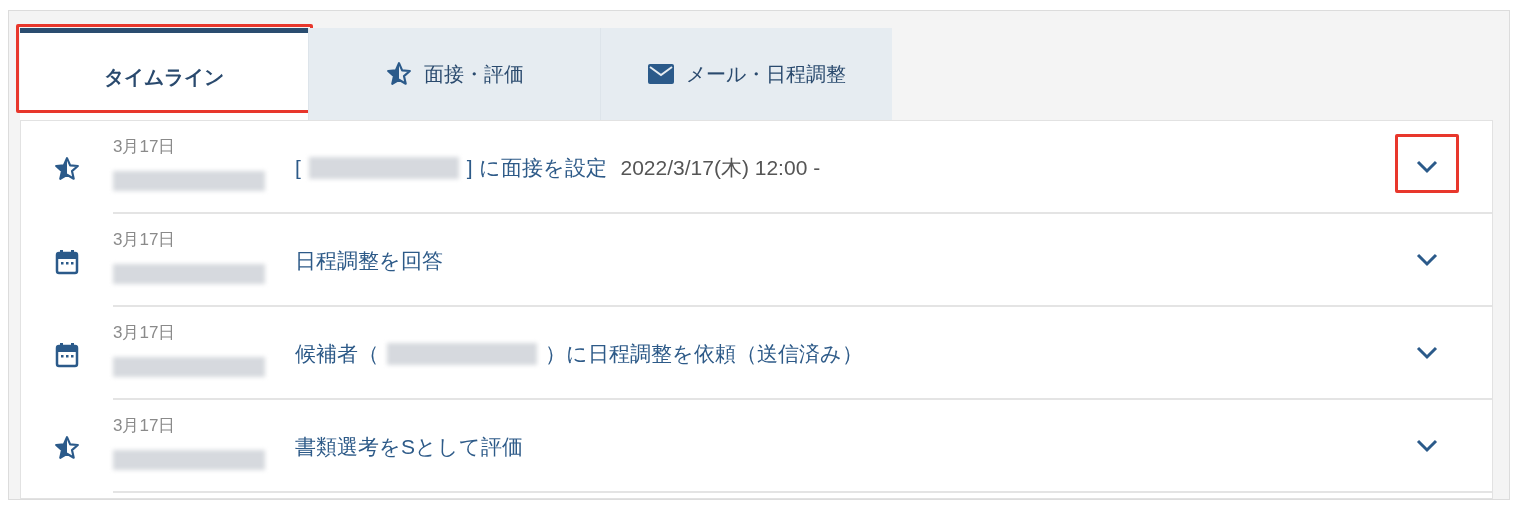 The height and width of the screenshot is (514, 1524). Describe the element at coordinates (720, 167) in the screenshot. I see `event-time: 2022/3/17(木) 12:00 -` at that location.